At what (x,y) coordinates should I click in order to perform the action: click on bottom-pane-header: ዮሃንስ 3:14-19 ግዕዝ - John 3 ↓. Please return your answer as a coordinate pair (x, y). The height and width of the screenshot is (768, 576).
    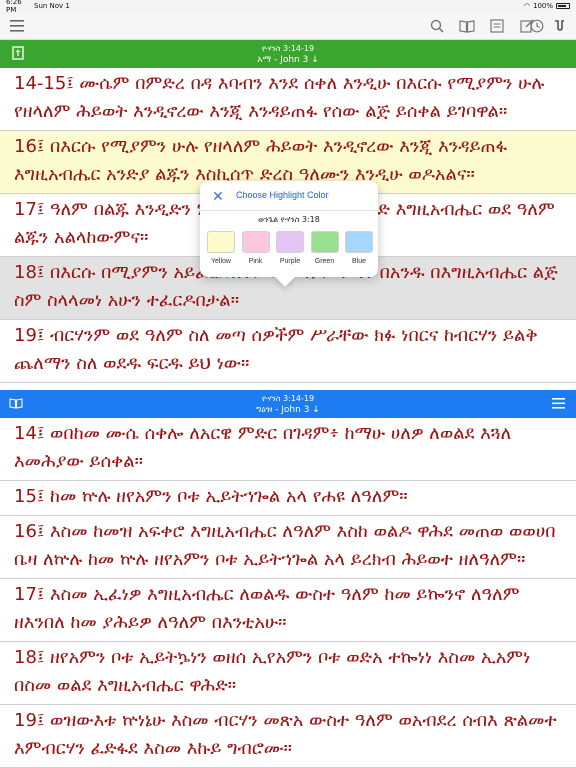
    Looking at the image, I should click on (288, 404).